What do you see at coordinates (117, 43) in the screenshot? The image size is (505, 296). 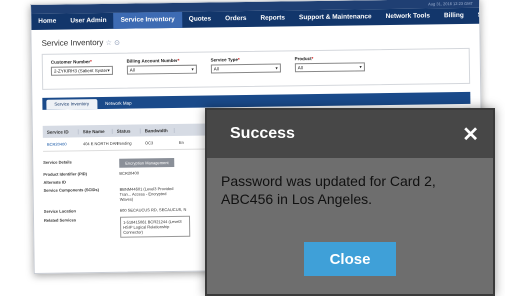 I see `help-icon: ⊙` at bounding box center [117, 43].